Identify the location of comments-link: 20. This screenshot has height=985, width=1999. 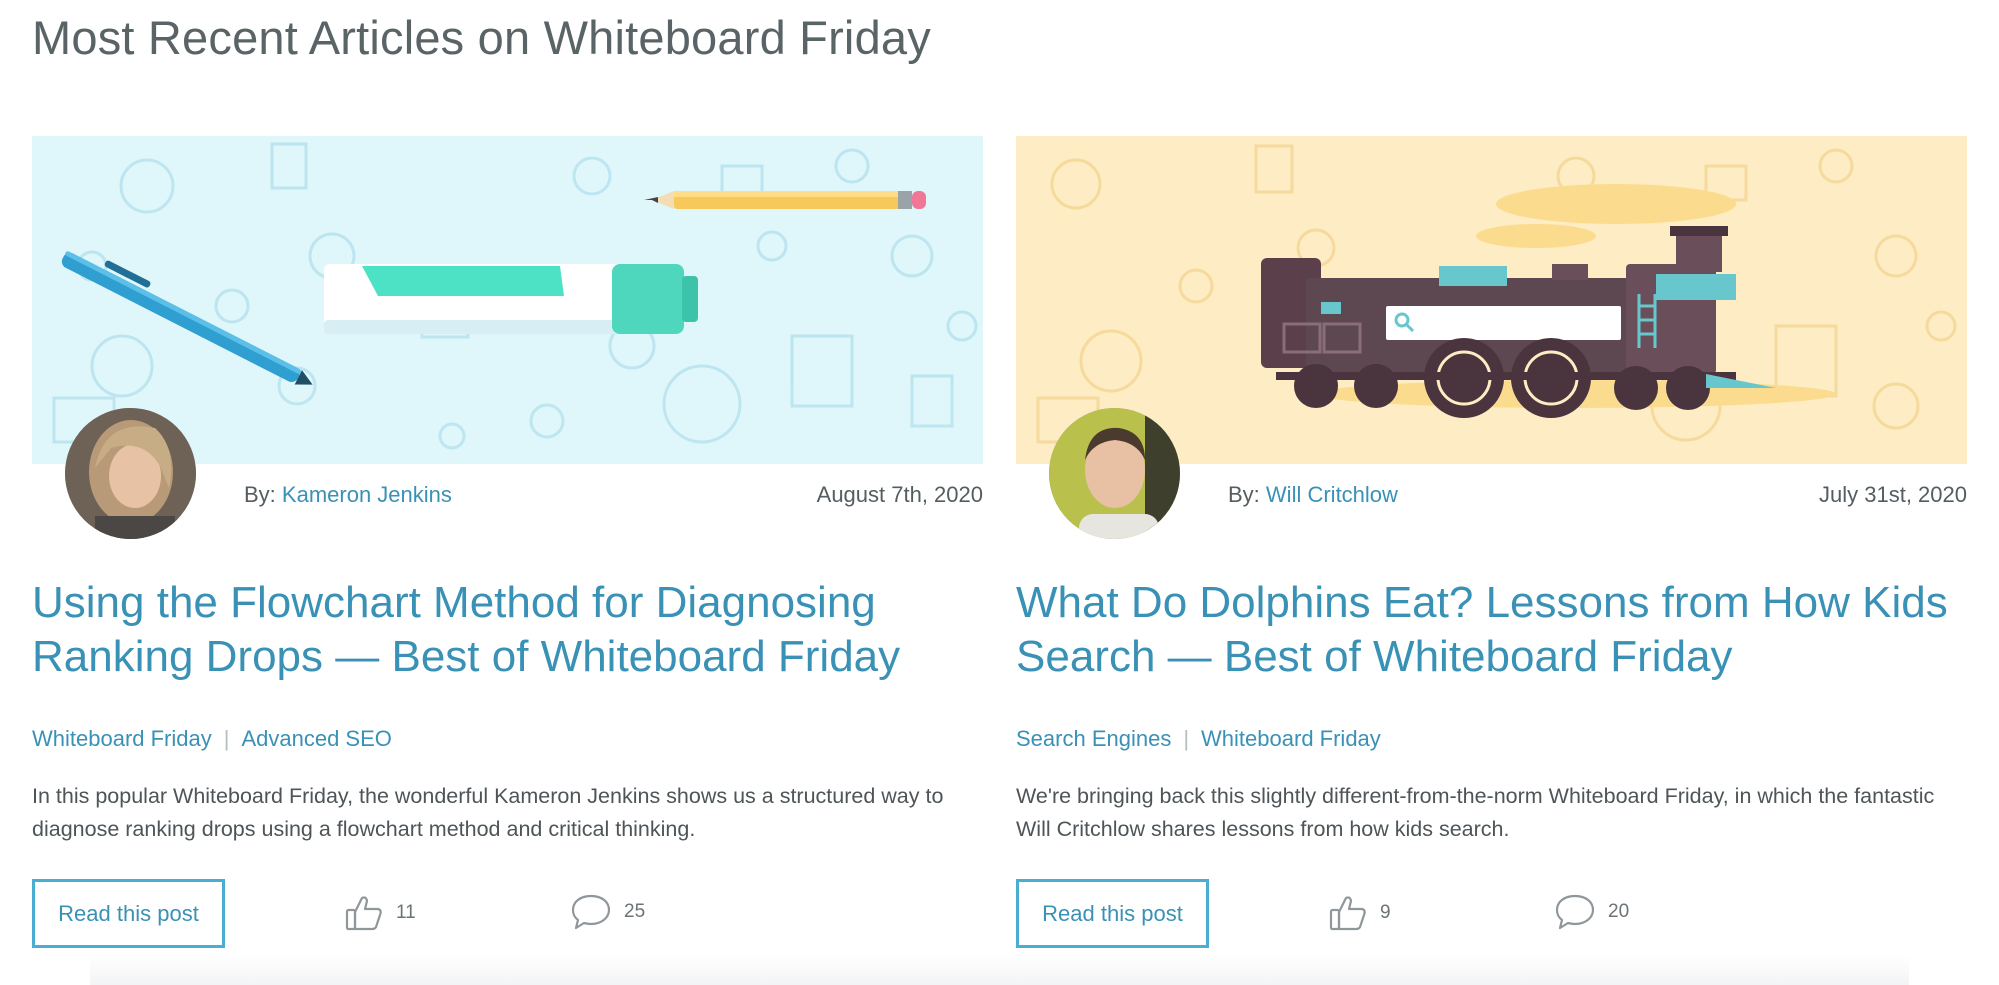
(1591, 912).